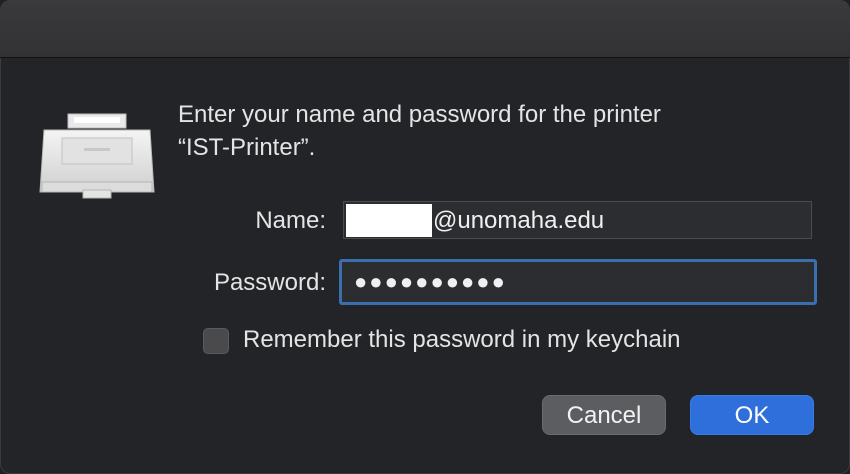 This screenshot has width=850, height=474. I want to click on name-label: Name:, so click(290, 220).